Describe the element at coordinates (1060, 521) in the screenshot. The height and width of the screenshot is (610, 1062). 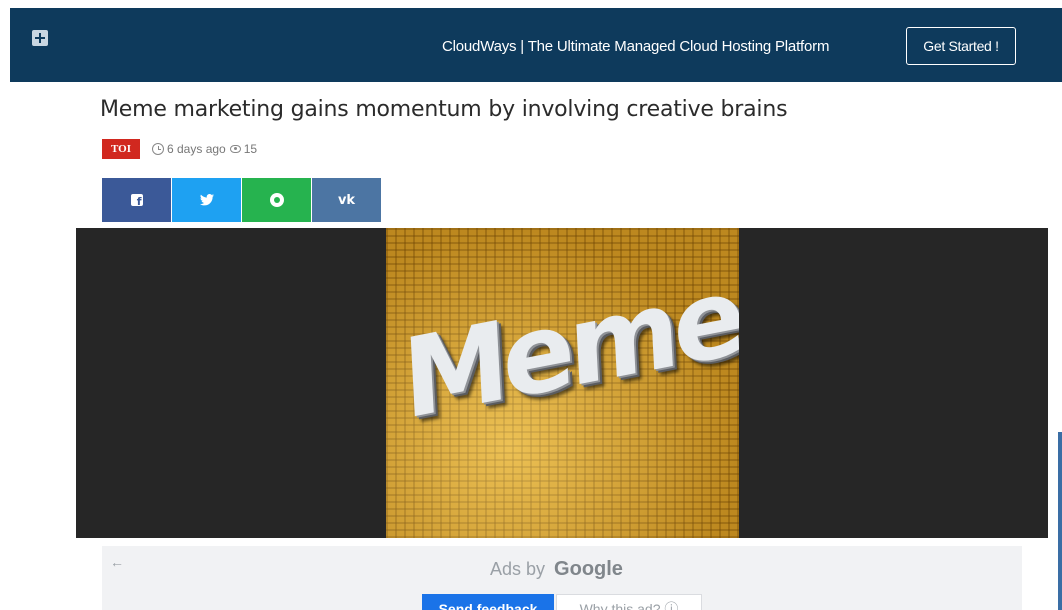
I see `scrollbar` at that location.